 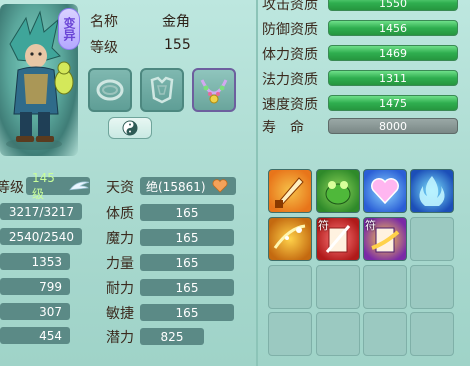 I want to click on attribute-label: 魔力, so click(x=120, y=239).